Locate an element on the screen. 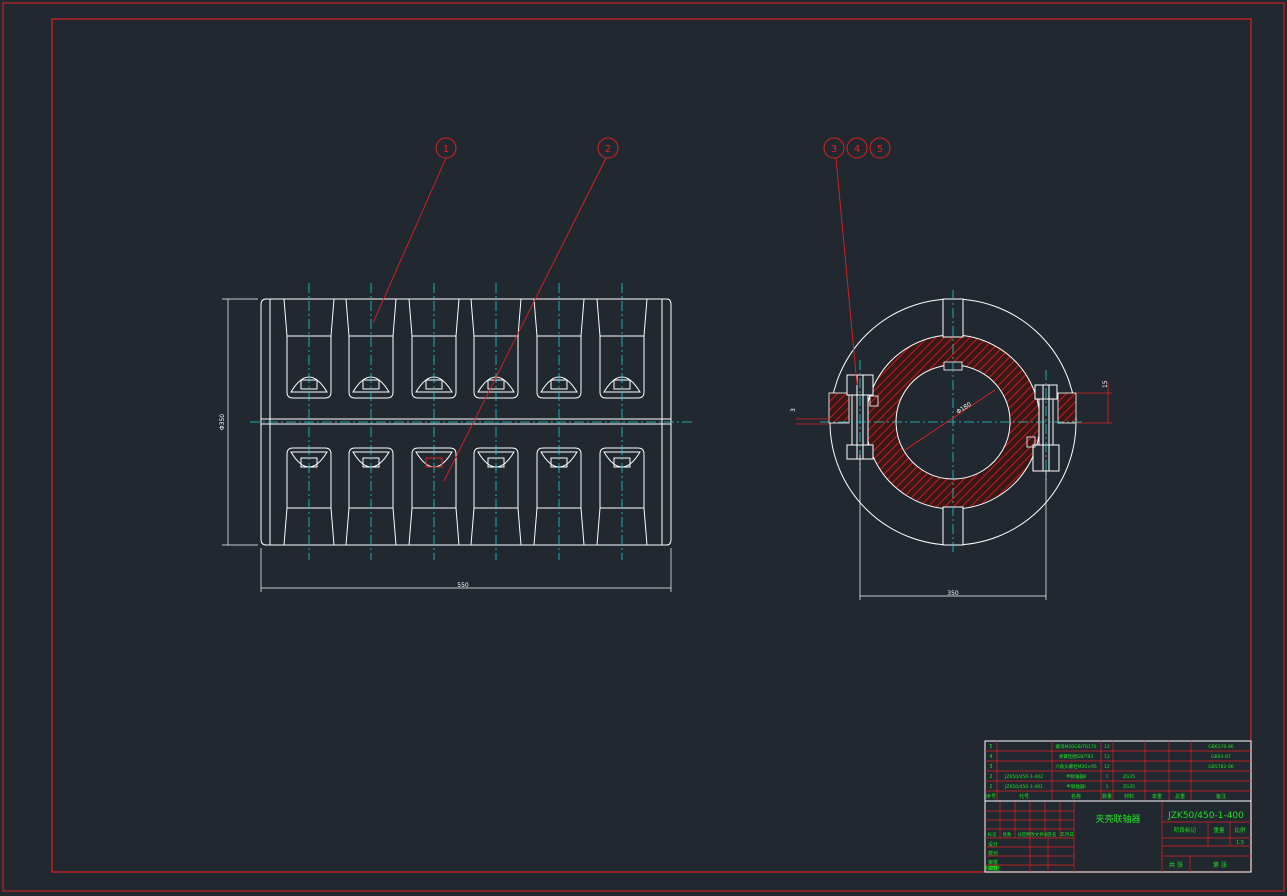 This screenshot has width=1287, height=896. sheet-count: 共 张 is located at coordinates (1176, 865).